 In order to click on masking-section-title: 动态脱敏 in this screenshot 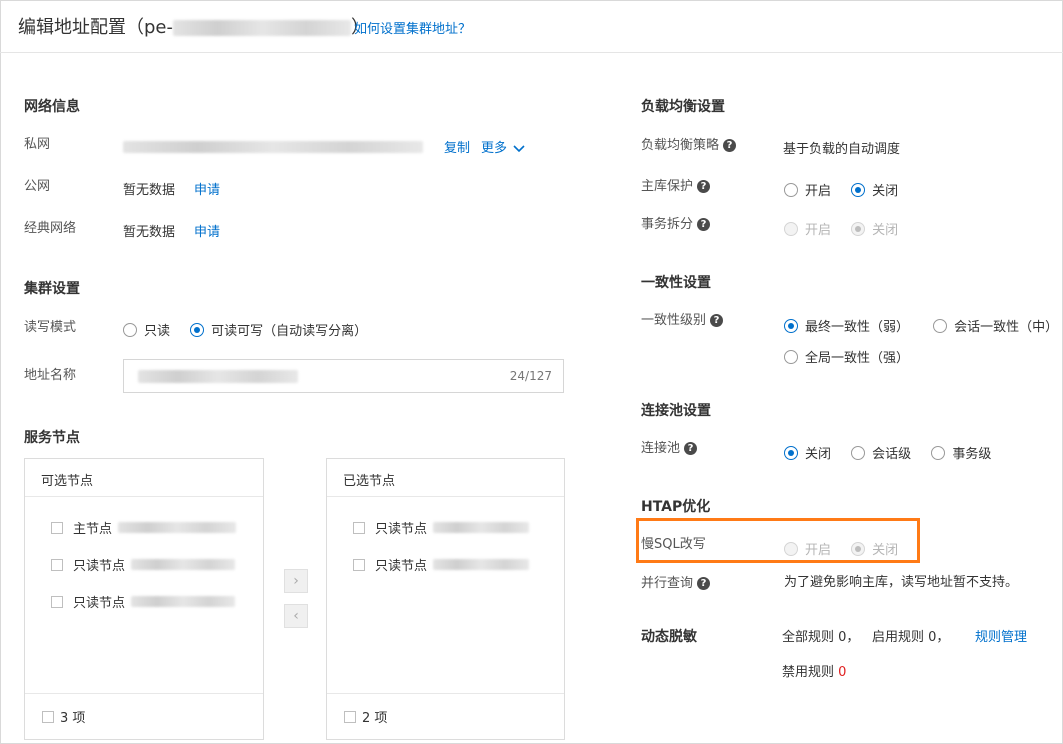, I will do `click(669, 637)`.